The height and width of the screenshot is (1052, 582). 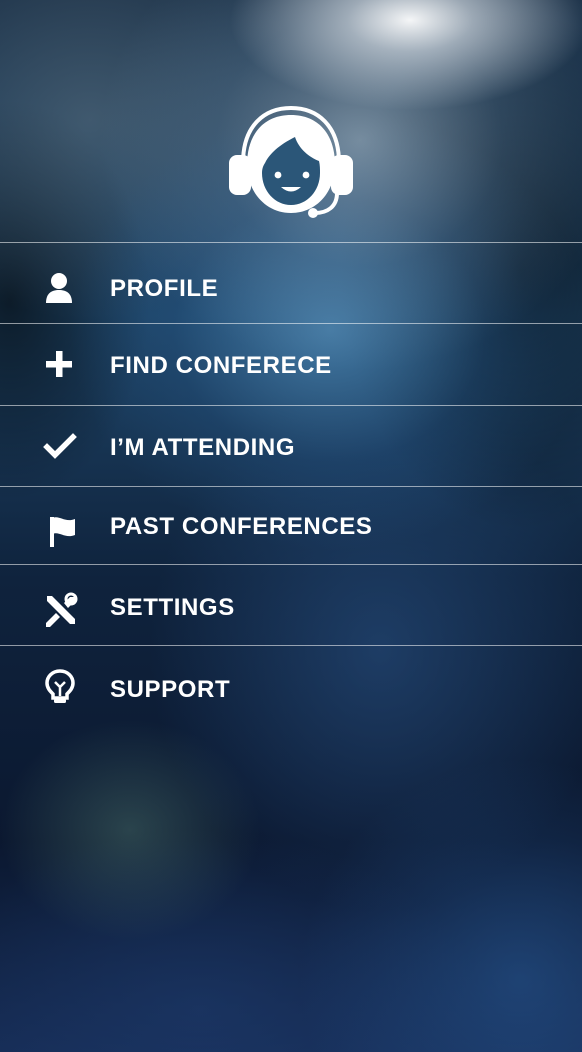 I want to click on menu-item-profile: PROFILE, so click(x=291, y=283).